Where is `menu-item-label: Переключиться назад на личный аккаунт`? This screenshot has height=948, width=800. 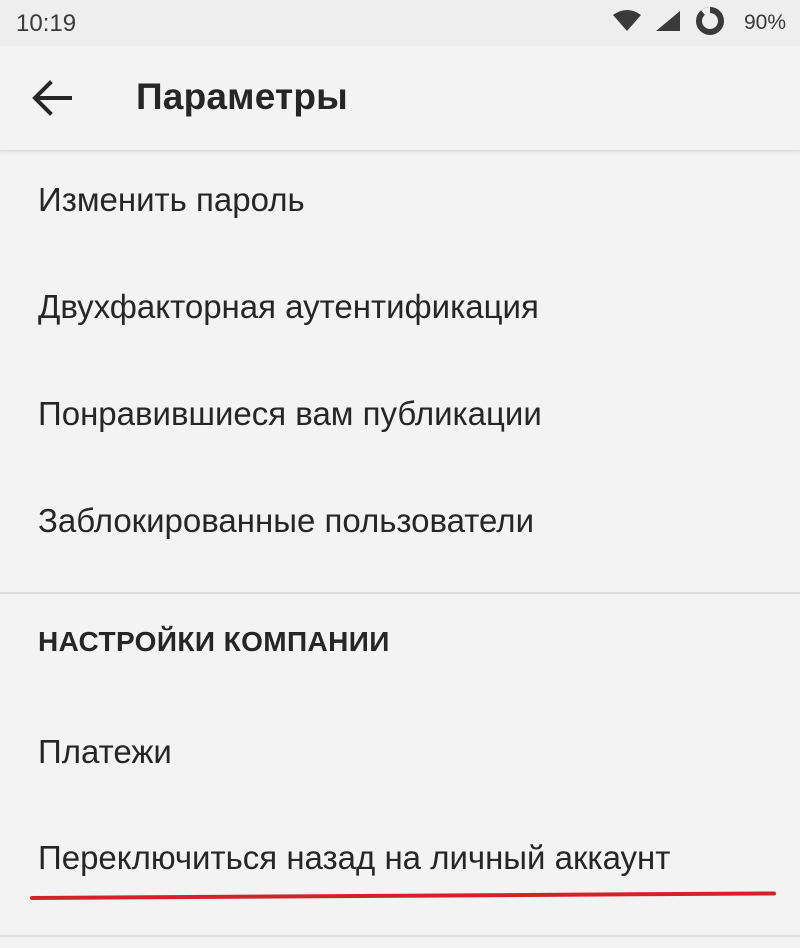
menu-item-label: Переключиться назад на личный аккаунт is located at coordinates (354, 857).